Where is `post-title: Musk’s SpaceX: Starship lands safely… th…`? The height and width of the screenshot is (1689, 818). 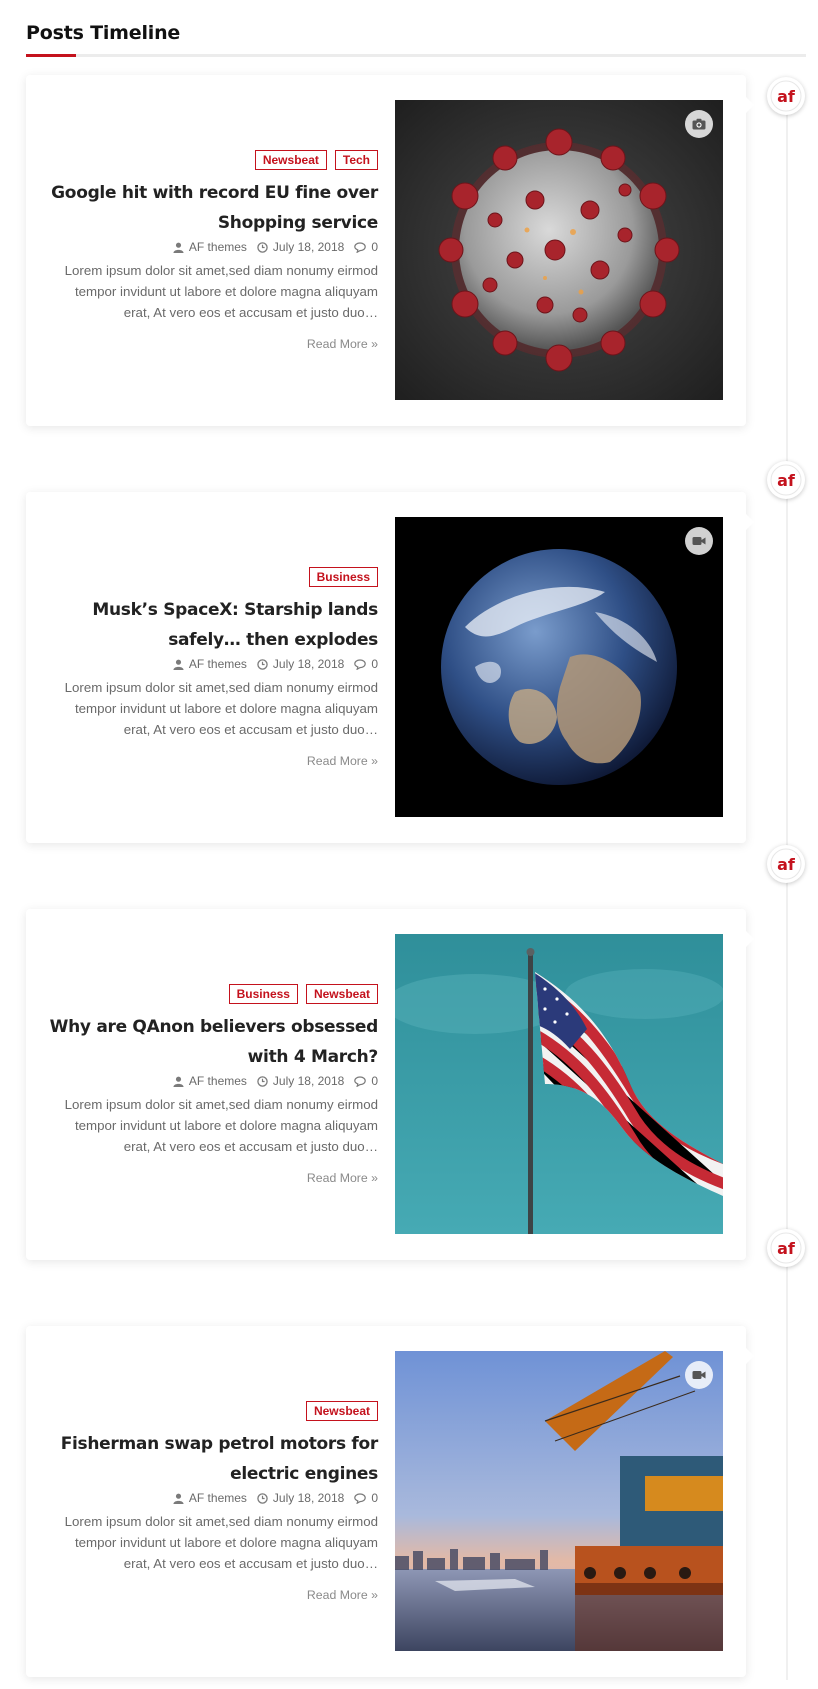 post-title: Musk’s SpaceX: Starship lands safely… th… is located at coordinates (213, 625).